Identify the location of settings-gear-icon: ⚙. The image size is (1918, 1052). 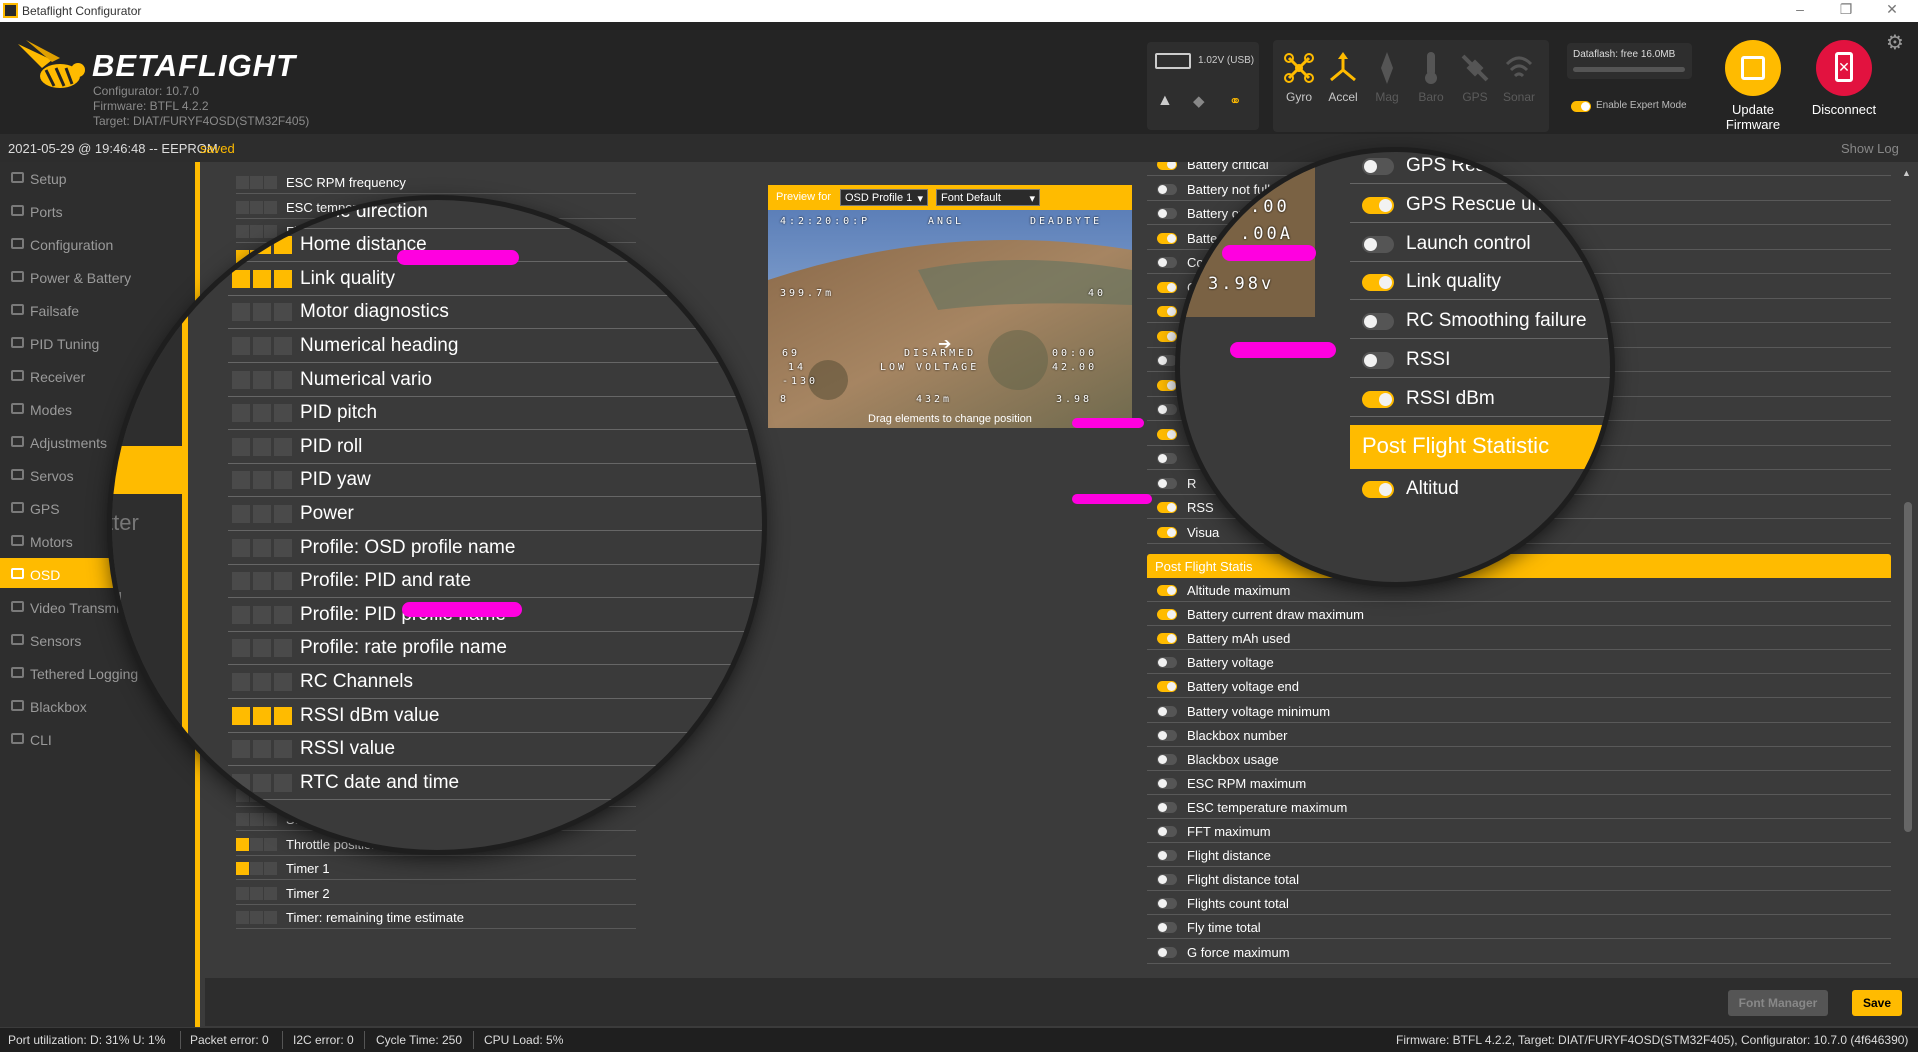
(1895, 42).